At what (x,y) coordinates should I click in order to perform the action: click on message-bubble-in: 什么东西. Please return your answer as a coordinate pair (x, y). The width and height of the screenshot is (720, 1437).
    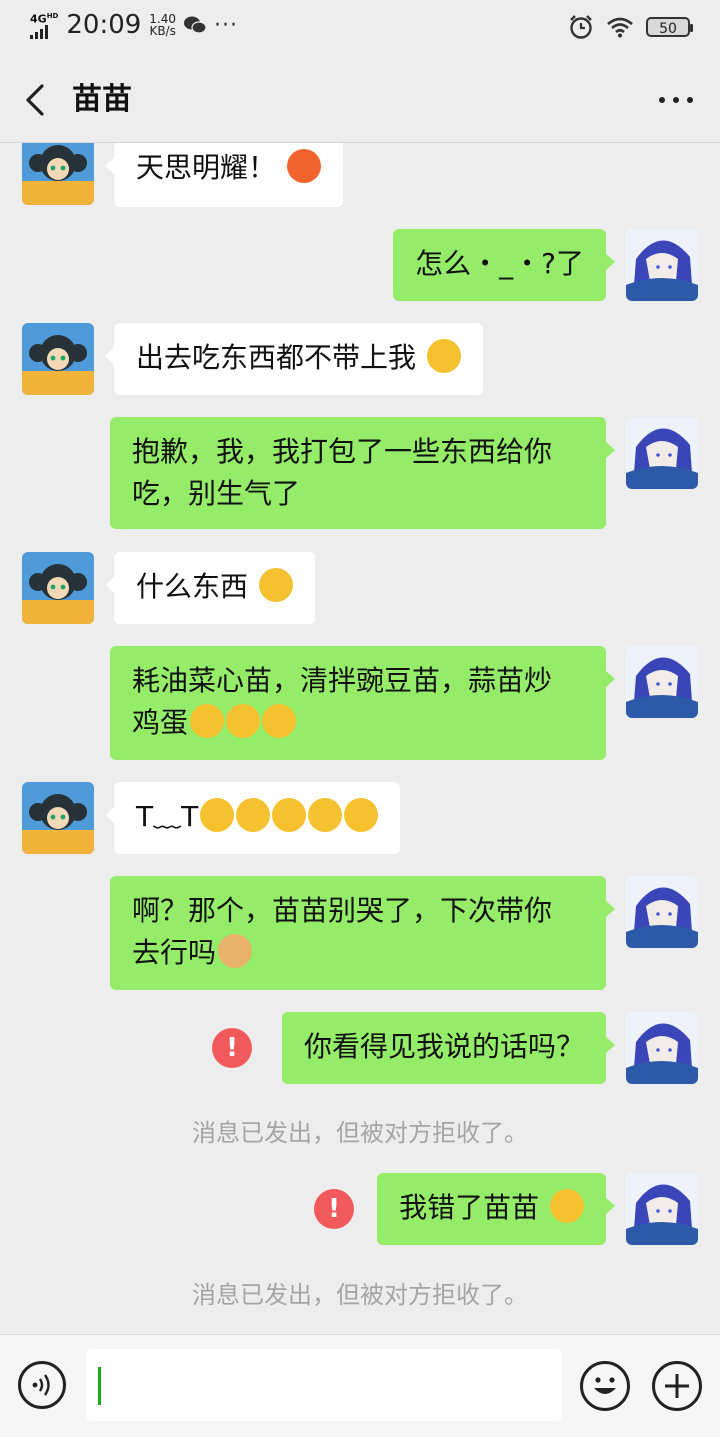
    Looking at the image, I should click on (210, 588).